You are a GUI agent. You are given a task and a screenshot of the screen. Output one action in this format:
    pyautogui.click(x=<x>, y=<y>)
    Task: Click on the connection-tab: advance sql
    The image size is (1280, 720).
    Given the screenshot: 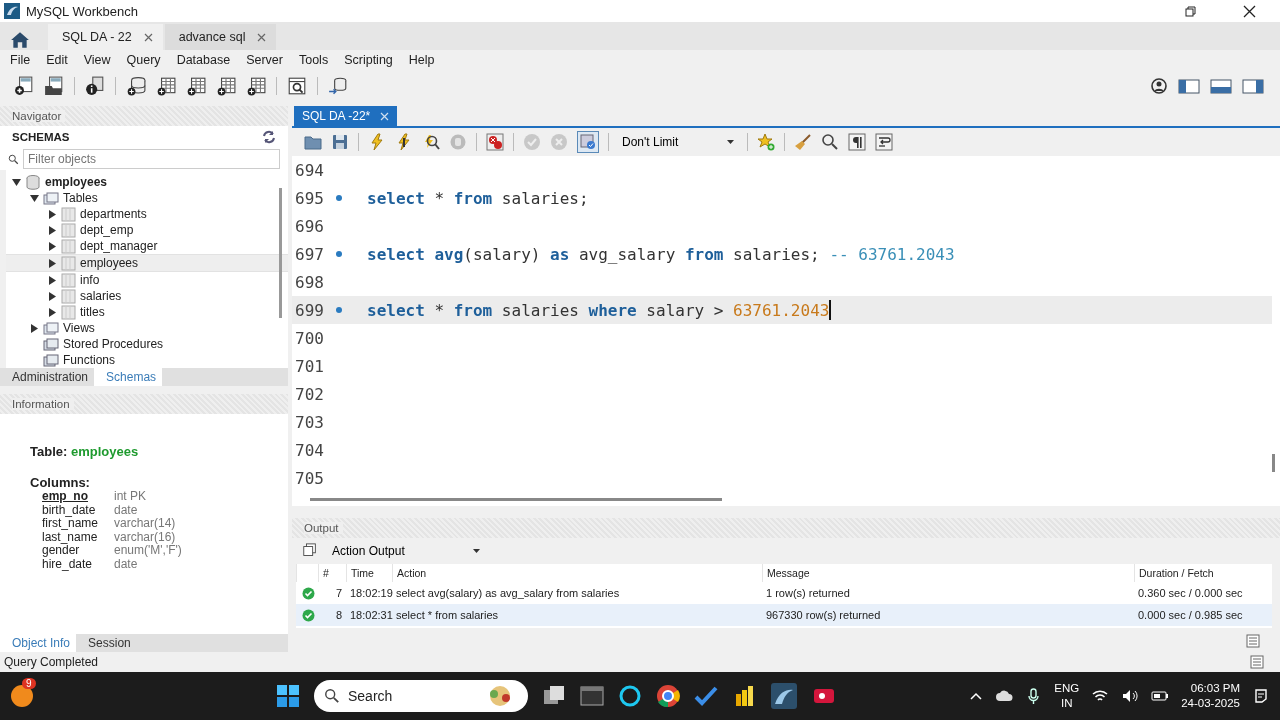 What is the action you would take?
    pyautogui.click(x=220, y=37)
    